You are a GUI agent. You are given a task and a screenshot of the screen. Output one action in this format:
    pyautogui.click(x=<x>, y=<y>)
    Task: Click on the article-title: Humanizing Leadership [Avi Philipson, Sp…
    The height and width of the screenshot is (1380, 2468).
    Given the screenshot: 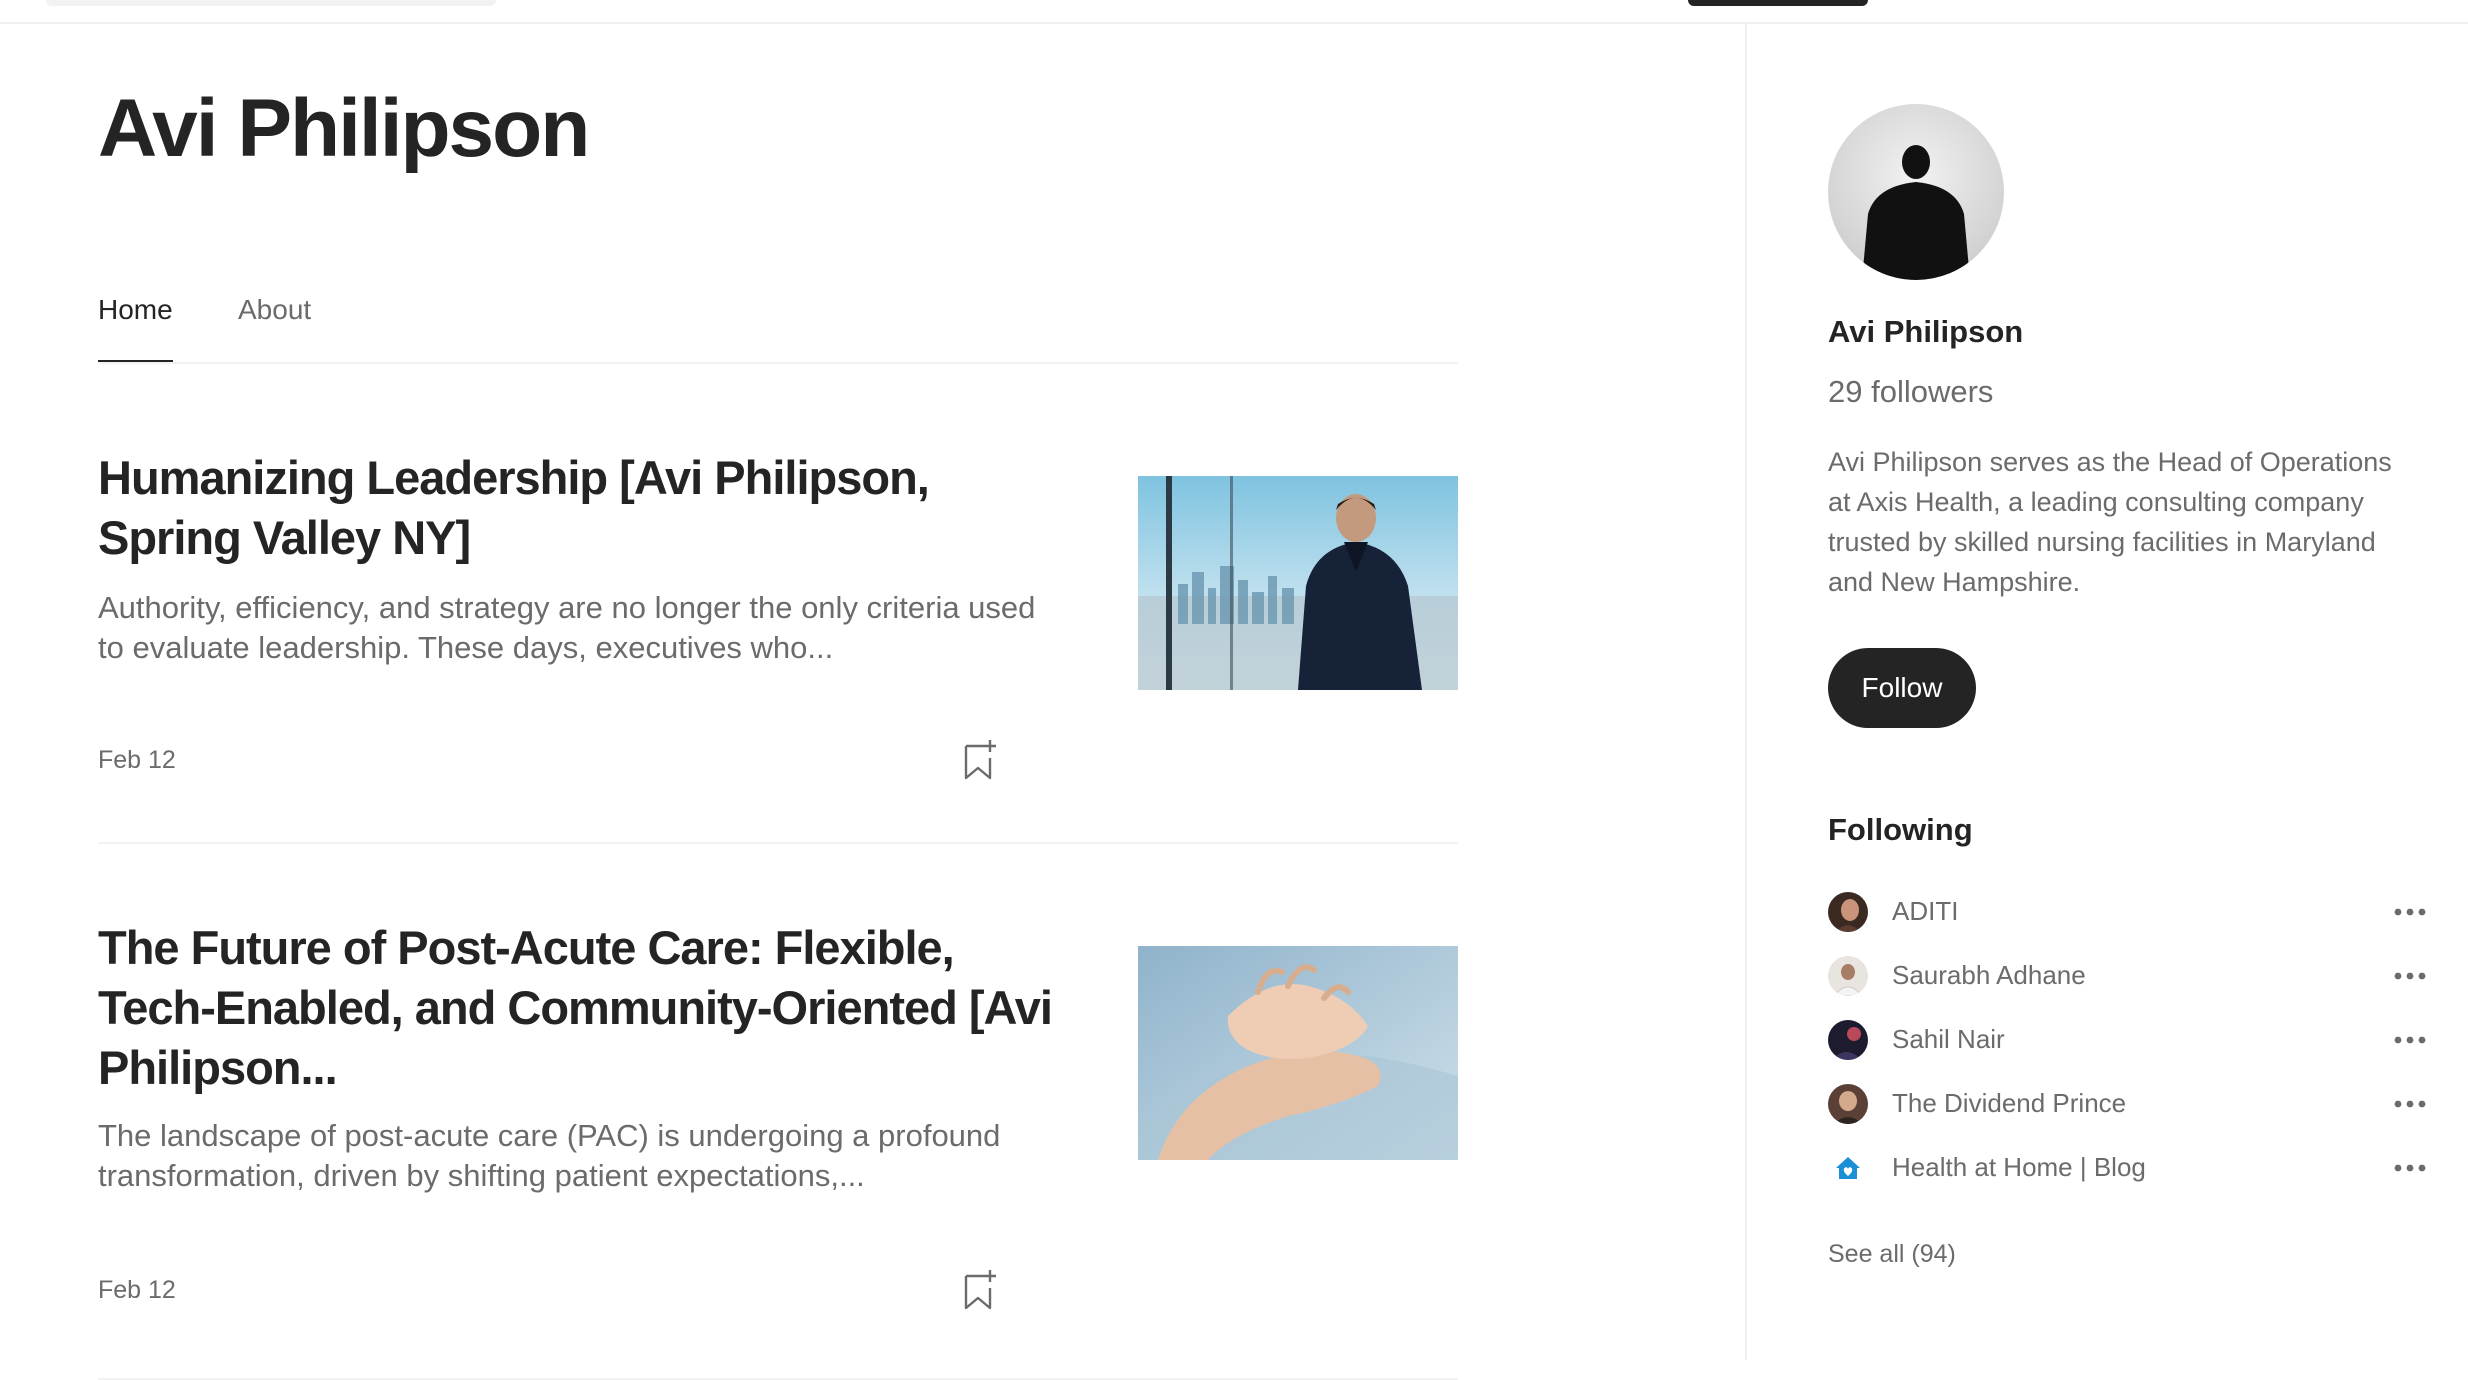 What is the action you would take?
    pyautogui.click(x=578, y=508)
    